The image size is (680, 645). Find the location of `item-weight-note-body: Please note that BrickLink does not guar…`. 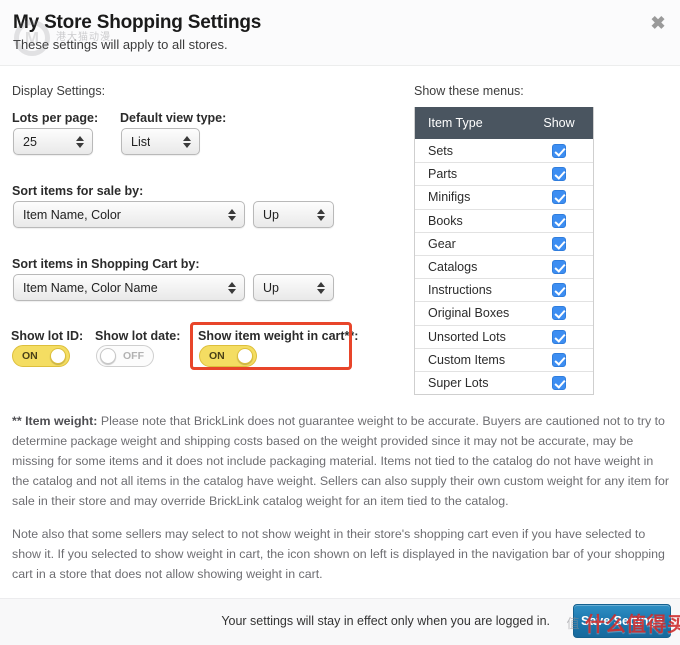

item-weight-note-body: Please note that BrickLink does not guar… is located at coordinates (341, 461).